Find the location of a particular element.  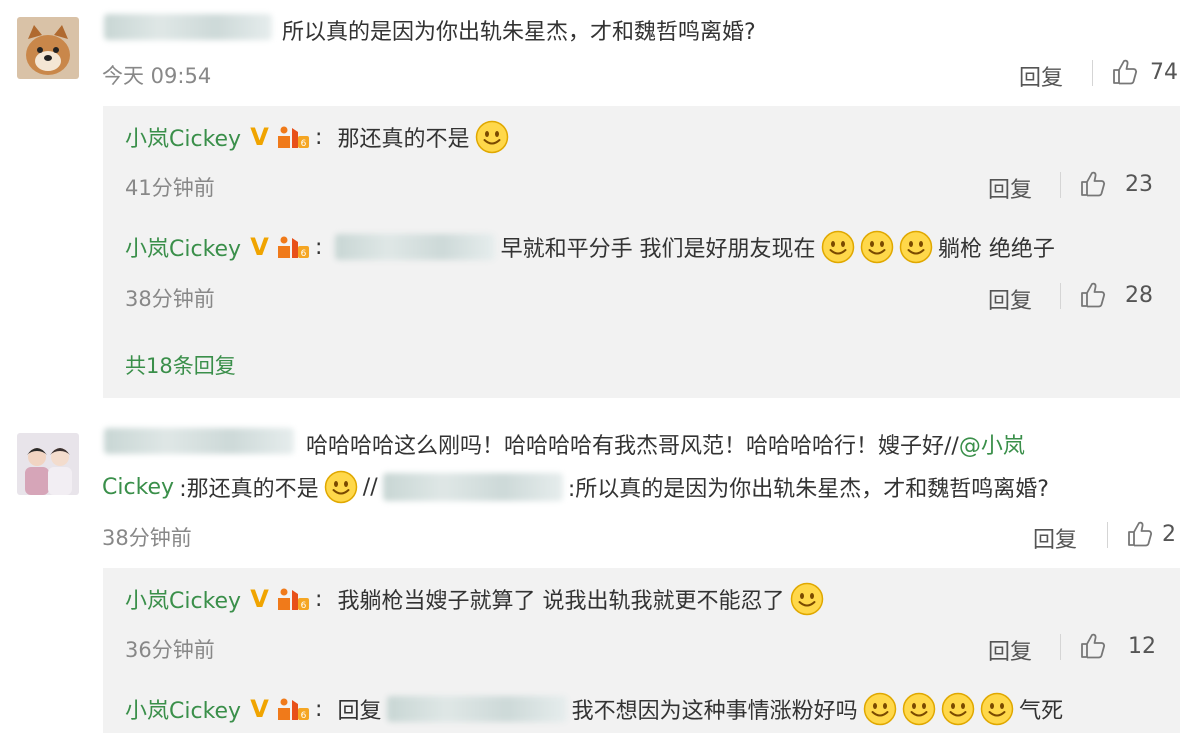

reply-line: 小岚Cickey V : 早就和平分手 我们是好朋友现在 躺枪 绝绝子 is located at coordinates (590, 249).